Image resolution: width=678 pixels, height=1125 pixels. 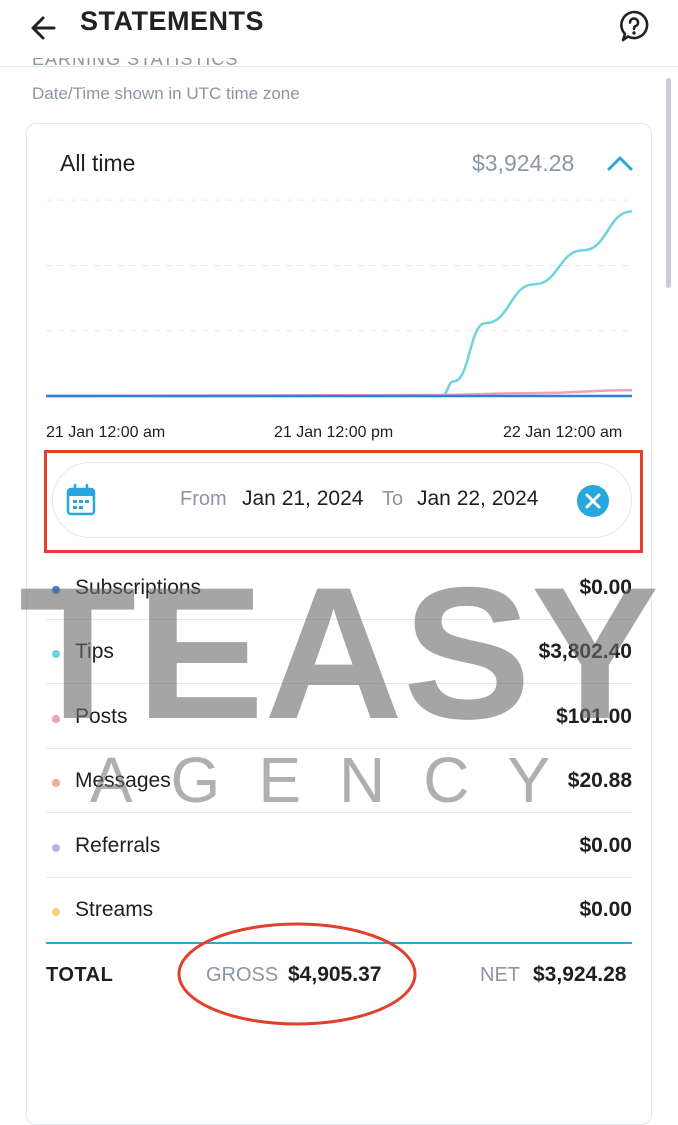 I want to click on section-heading: EARNING STATISTICS, so click(x=135, y=63).